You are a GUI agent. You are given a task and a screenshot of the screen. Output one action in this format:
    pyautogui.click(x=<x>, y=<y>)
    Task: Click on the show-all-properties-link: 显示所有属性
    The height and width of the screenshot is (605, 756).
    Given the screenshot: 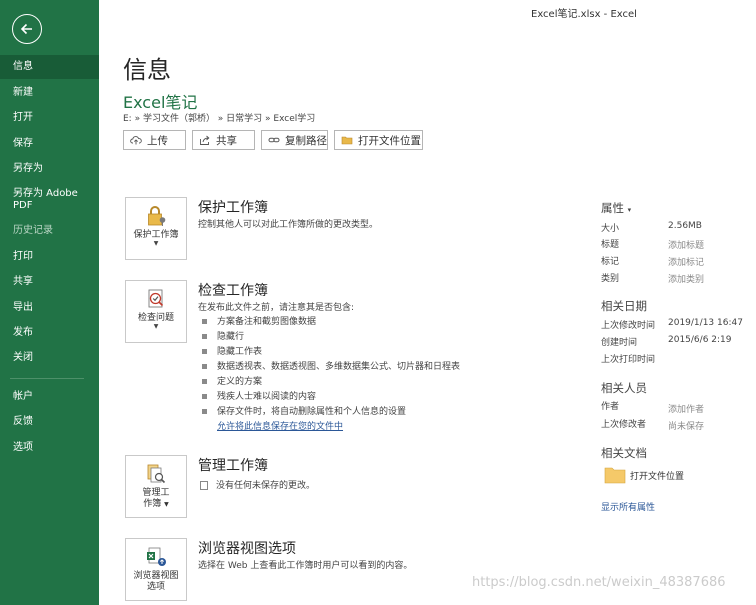 What is the action you would take?
    pyautogui.click(x=628, y=506)
    